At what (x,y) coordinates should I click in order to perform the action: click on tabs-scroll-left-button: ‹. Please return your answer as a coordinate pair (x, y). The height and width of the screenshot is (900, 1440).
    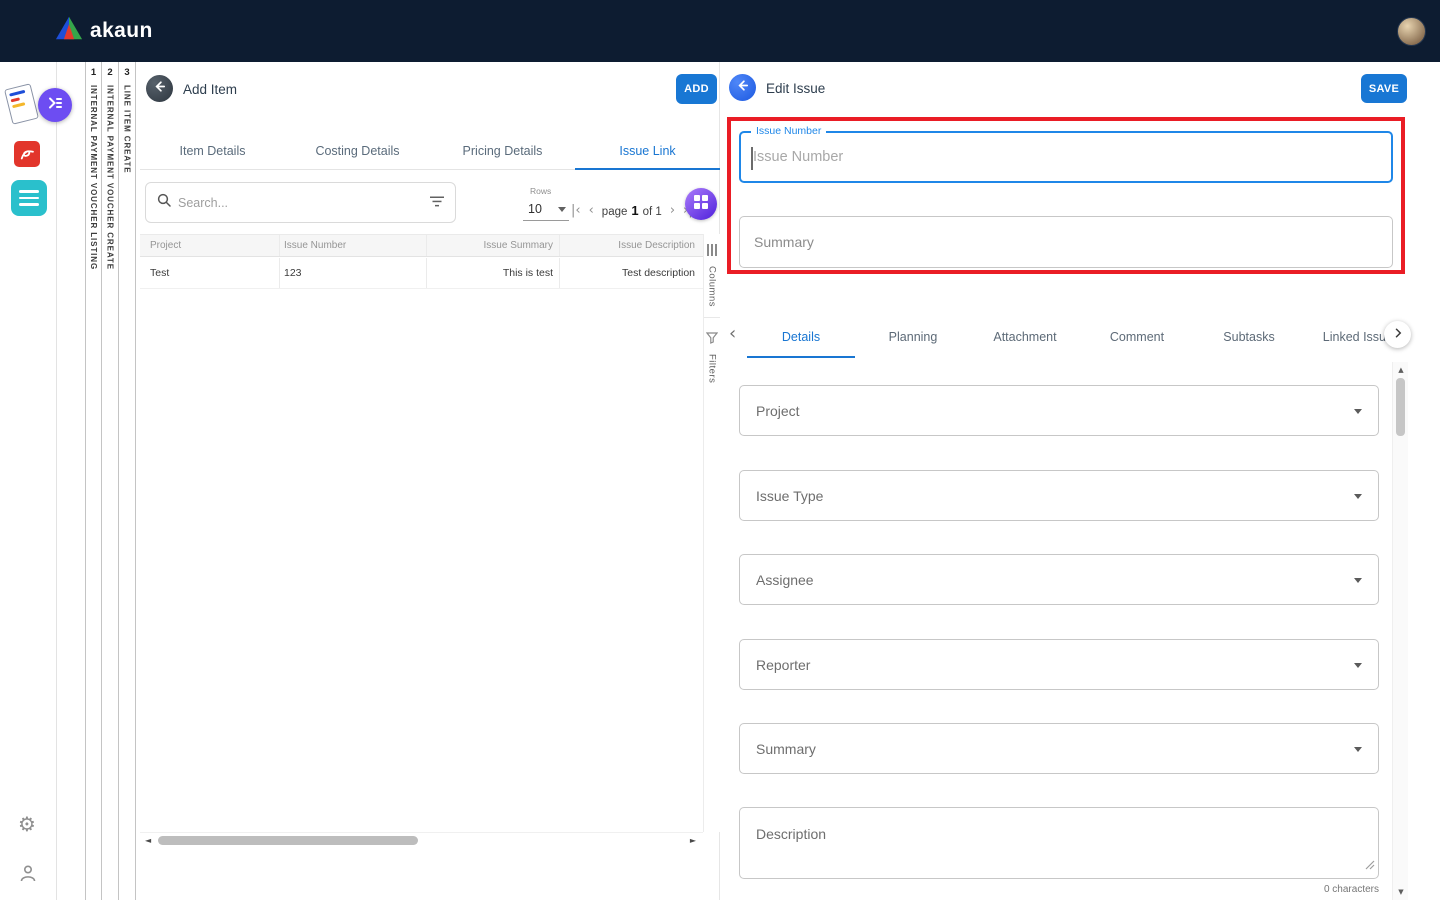
    Looking at the image, I should click on (732, 333).